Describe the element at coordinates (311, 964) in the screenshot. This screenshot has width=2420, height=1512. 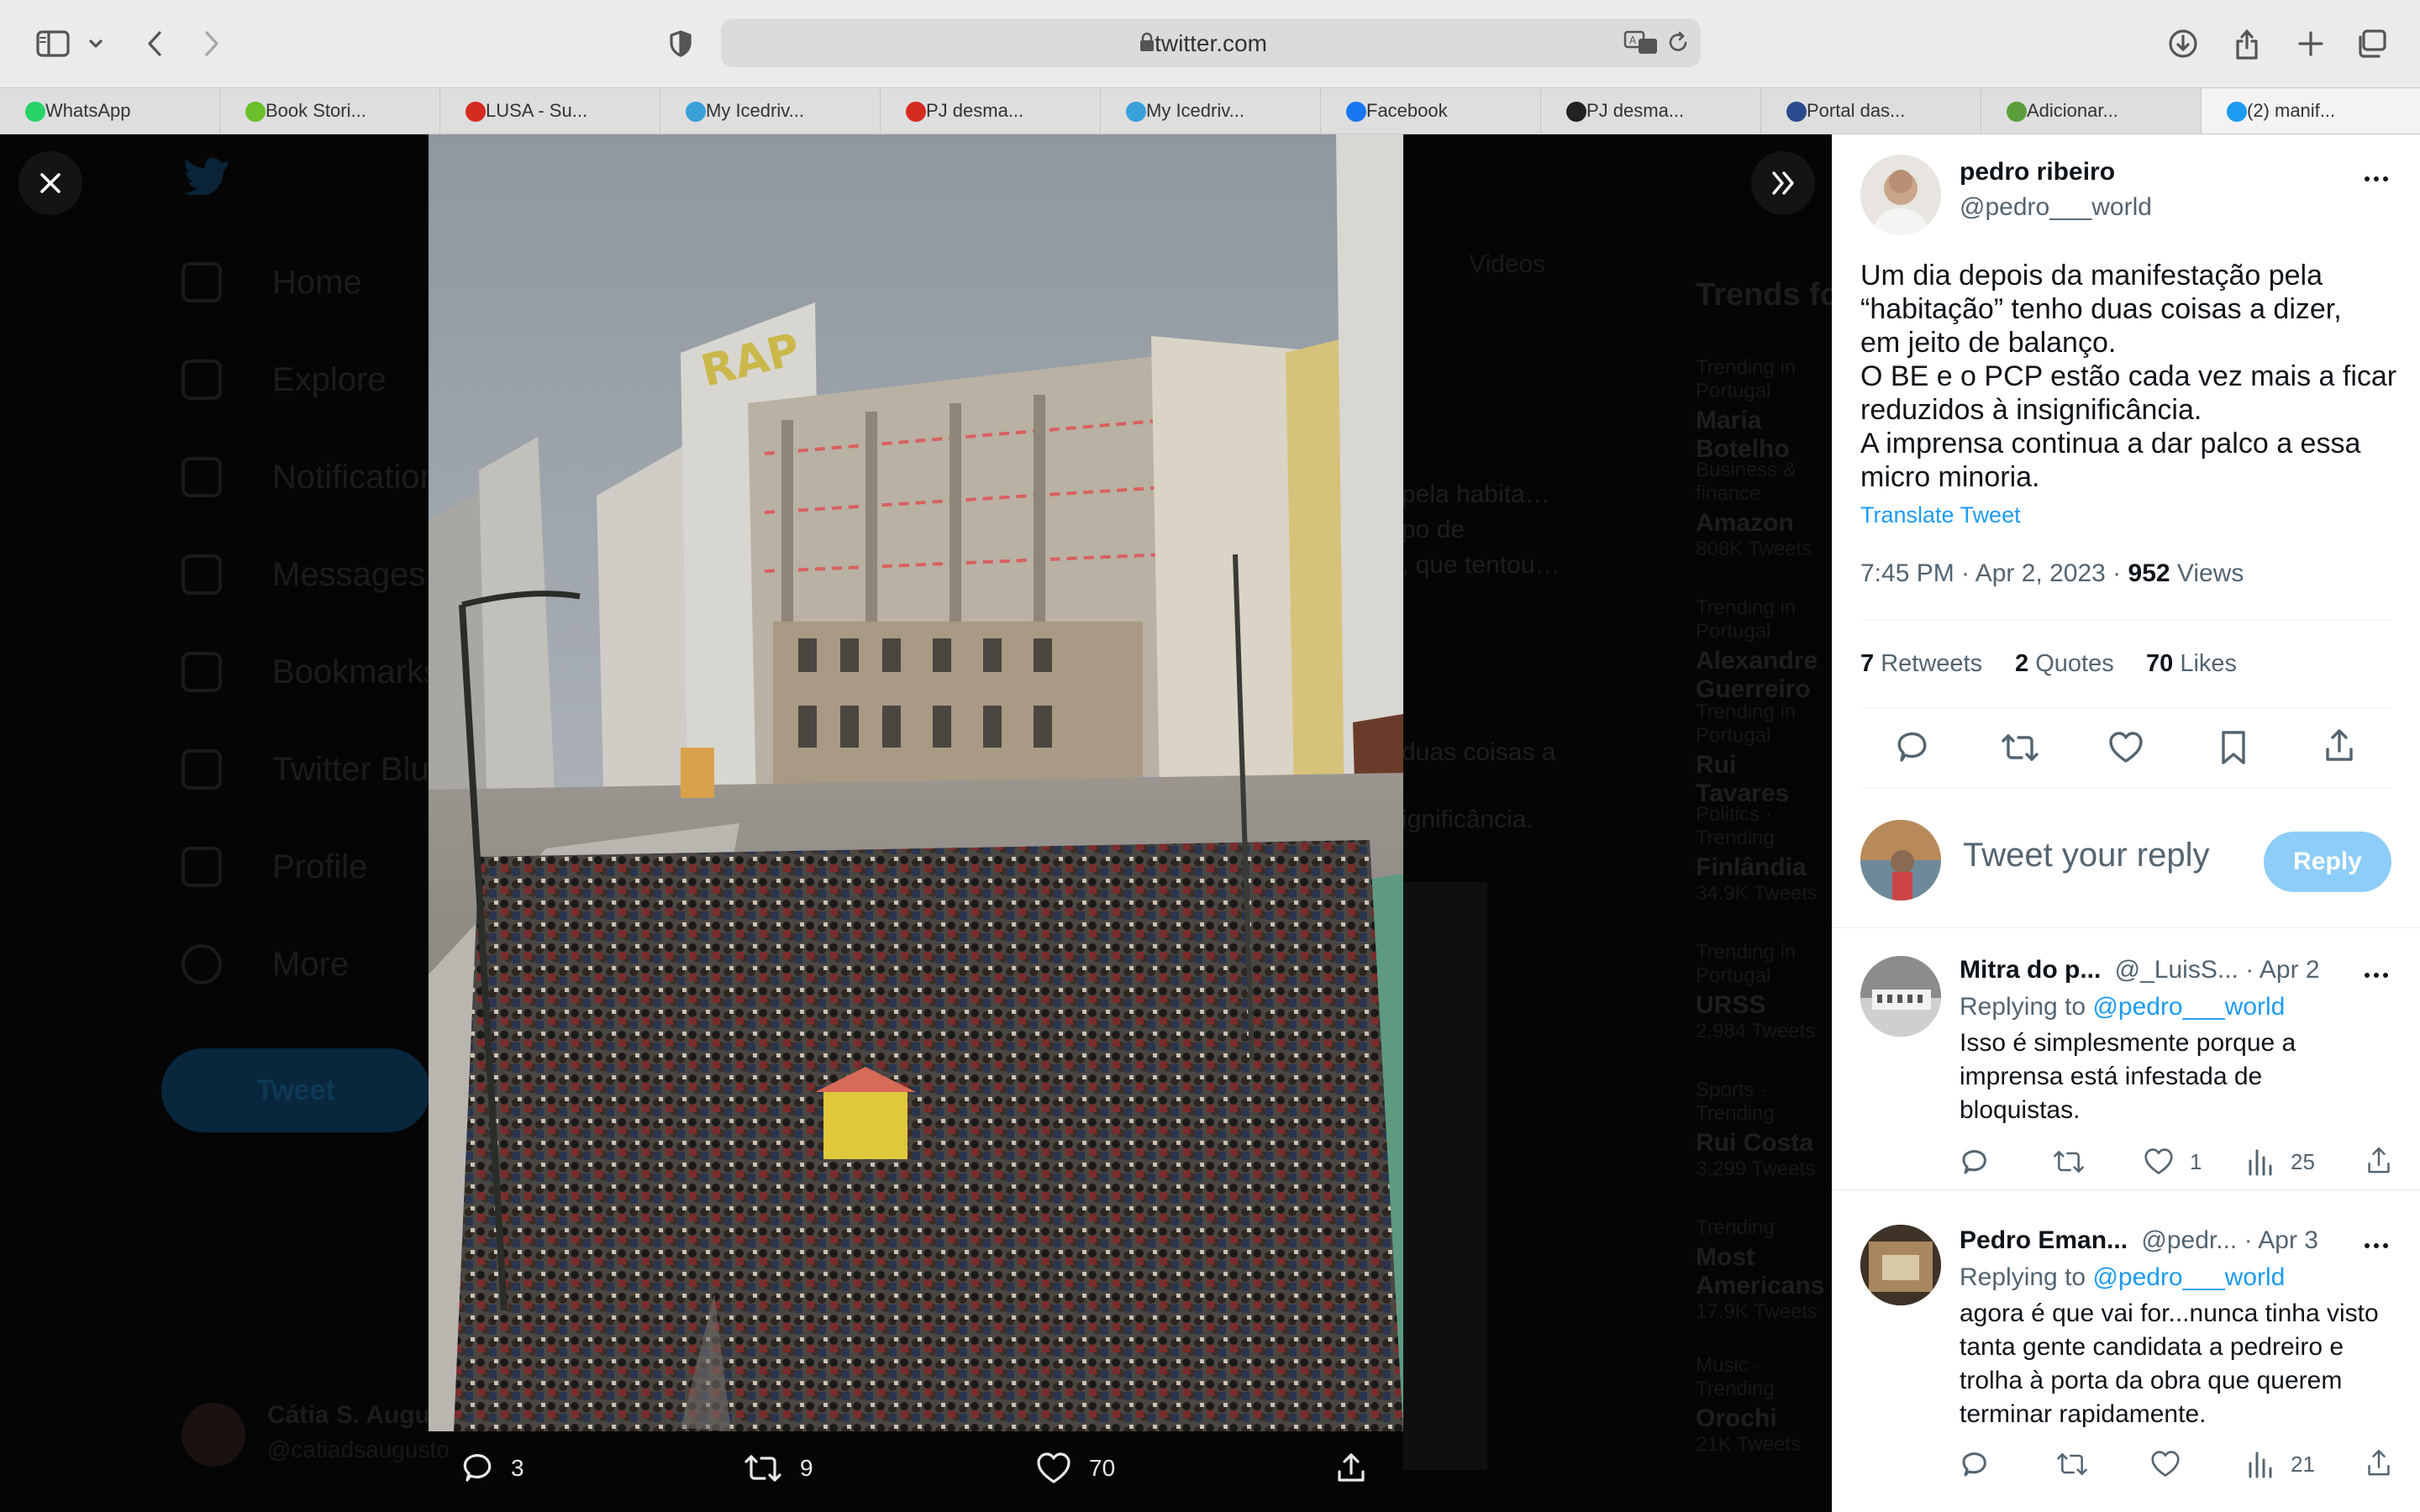
I see `bg-nav-label: More` at that location.